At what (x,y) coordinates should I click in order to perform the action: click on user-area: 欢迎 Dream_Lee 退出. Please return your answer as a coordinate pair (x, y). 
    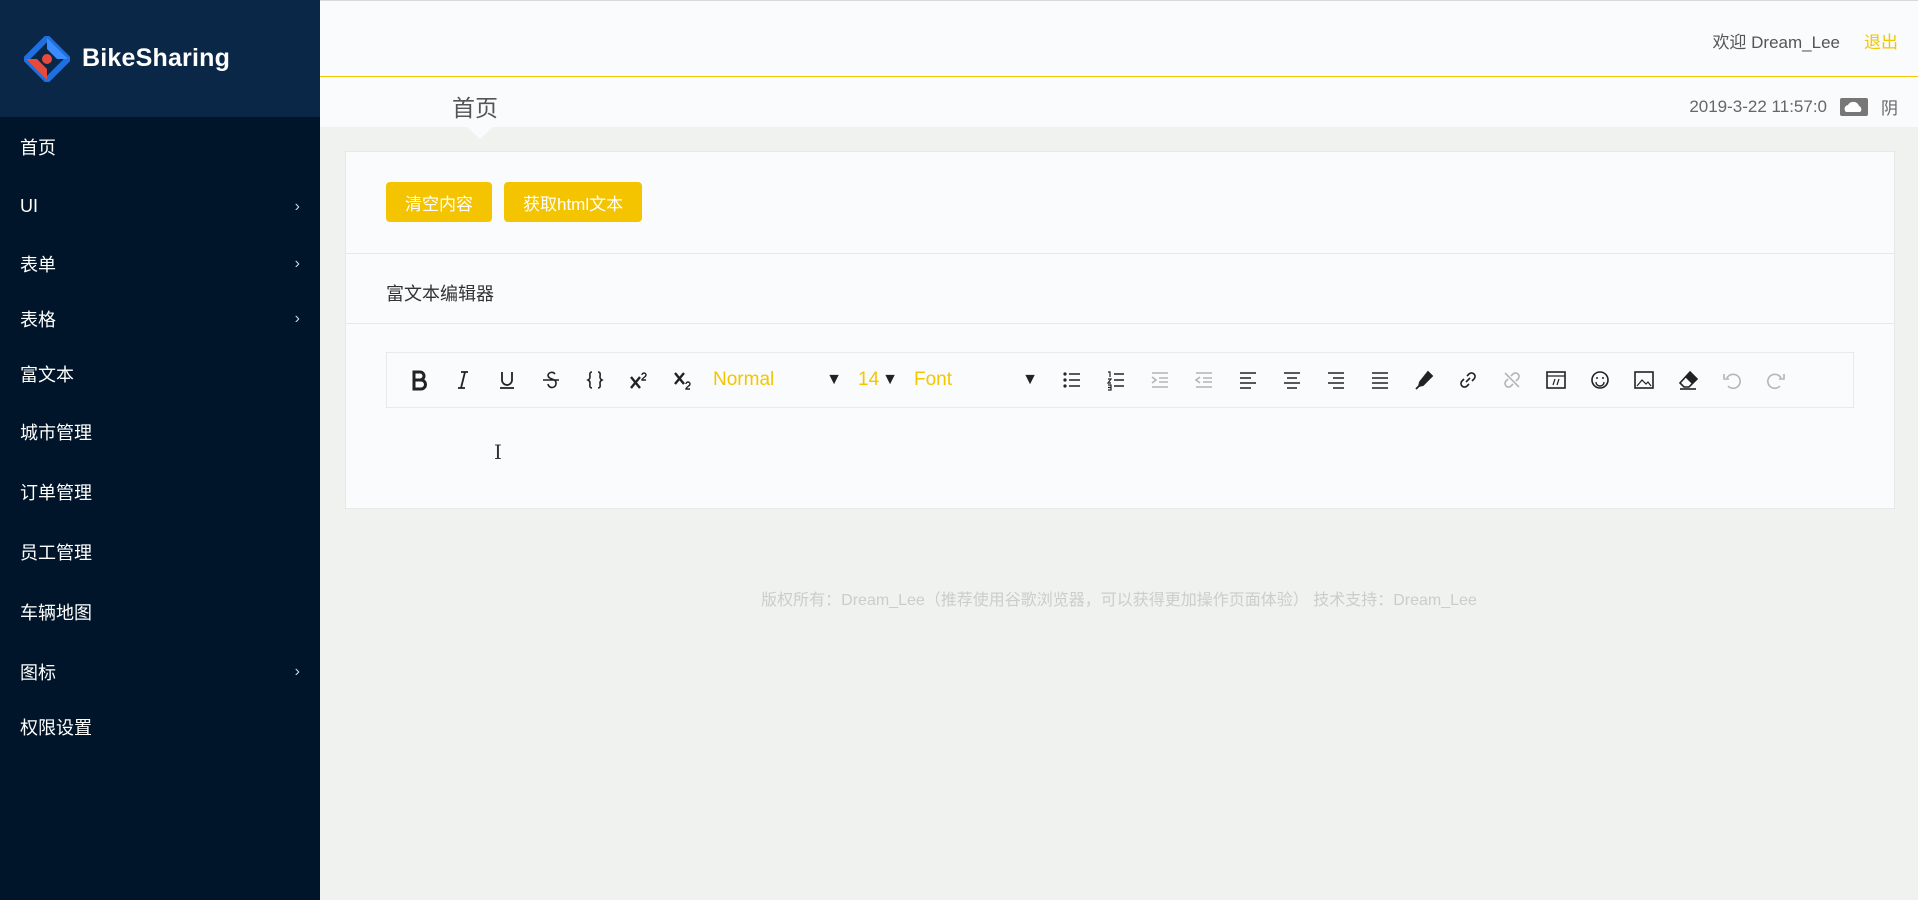
    Looking at the image, I should click on (1805, 40).